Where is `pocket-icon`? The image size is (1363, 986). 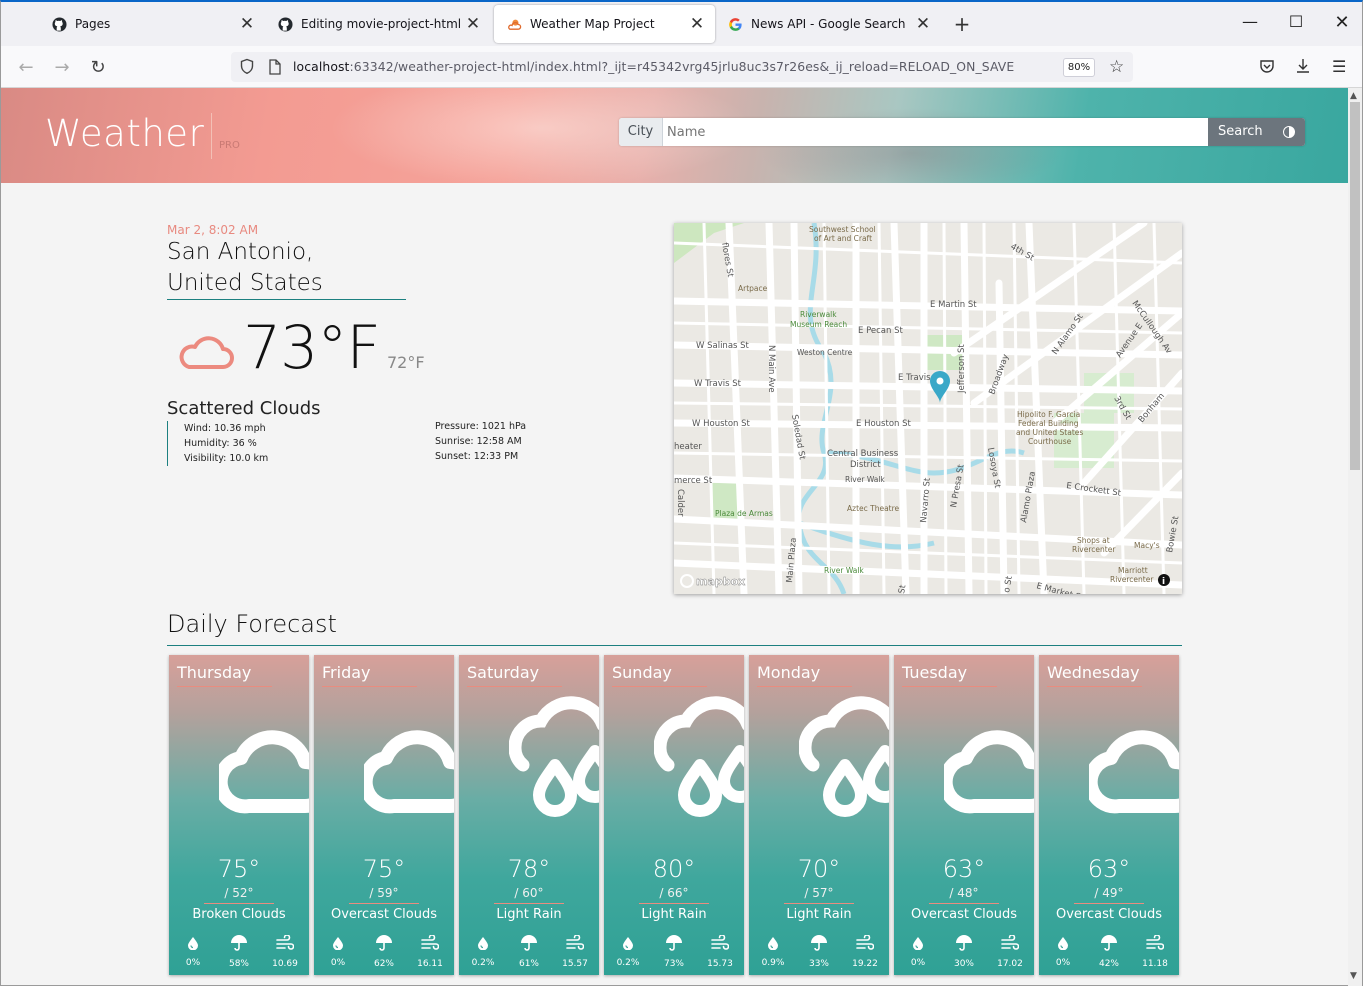
pocket-icon is located at coordinates (1267, 68).